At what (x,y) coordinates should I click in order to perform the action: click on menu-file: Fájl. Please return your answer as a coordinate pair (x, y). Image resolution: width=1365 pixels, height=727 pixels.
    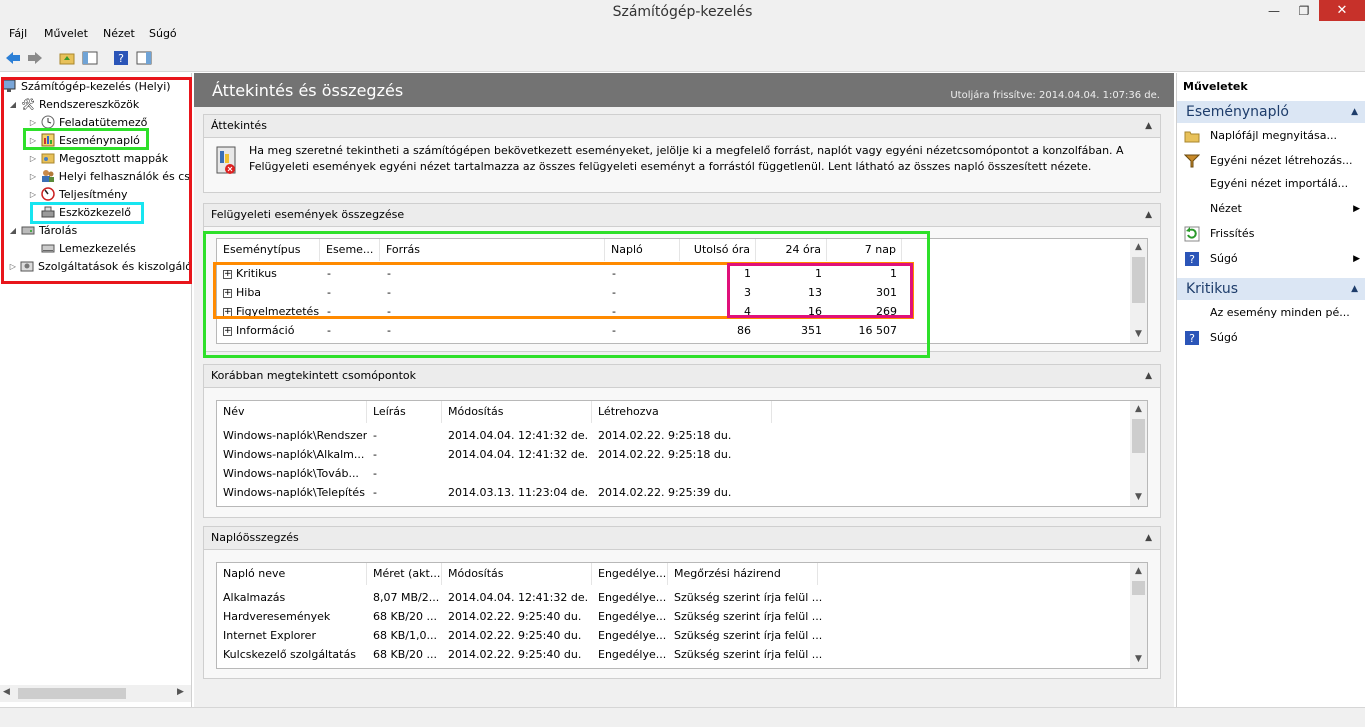
    Looking at the image, I should click on (18, 33).